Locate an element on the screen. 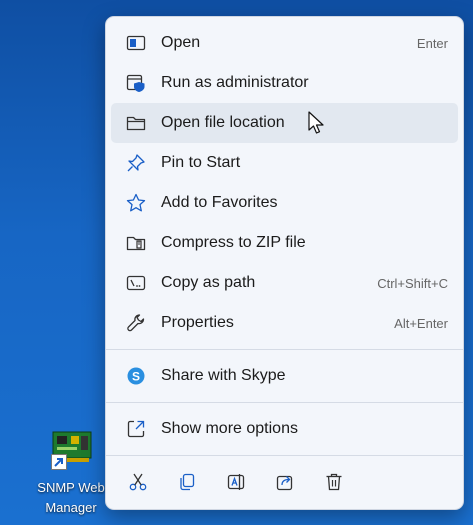 Image resolution: width=473 pixels, height=525 pixels. share-button is located at coordinates (285, 482).